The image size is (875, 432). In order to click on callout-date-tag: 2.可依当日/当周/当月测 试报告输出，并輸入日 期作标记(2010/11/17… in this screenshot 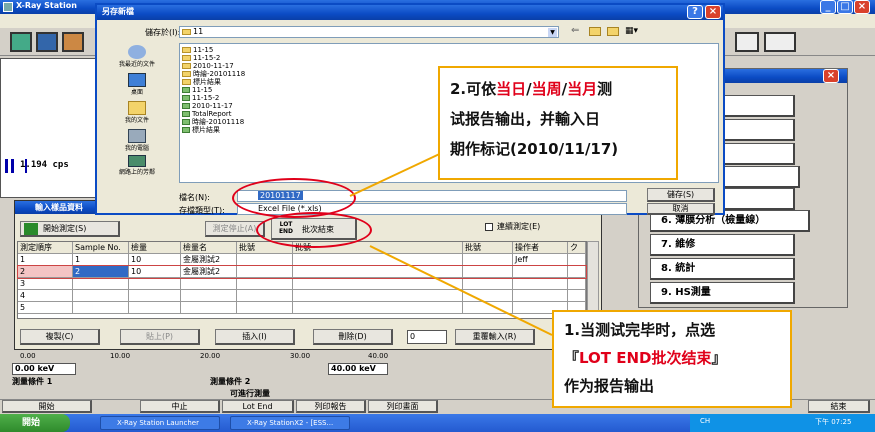, I will do `click(558, 123)`.